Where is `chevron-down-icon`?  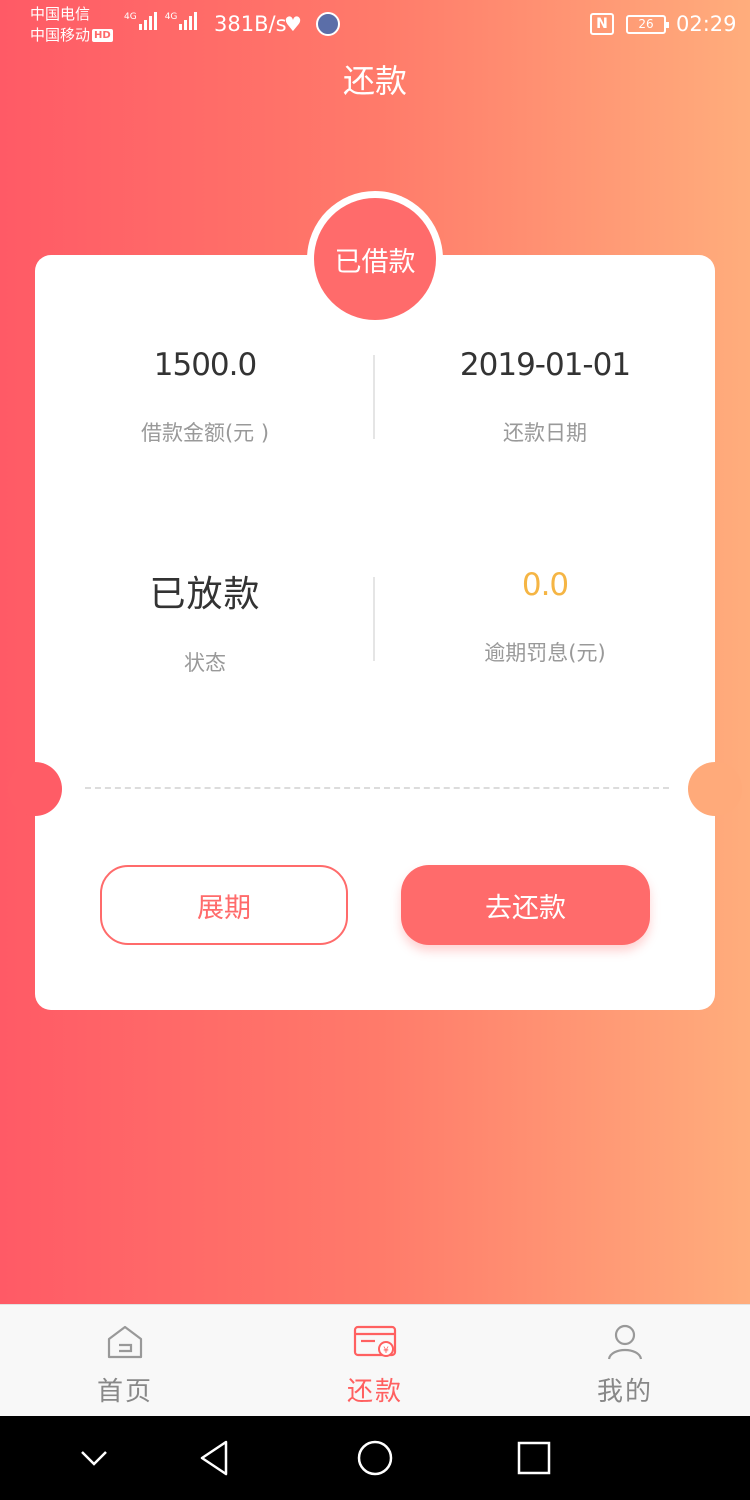 chevron-down-icon is located at coordinates (94, 1458).